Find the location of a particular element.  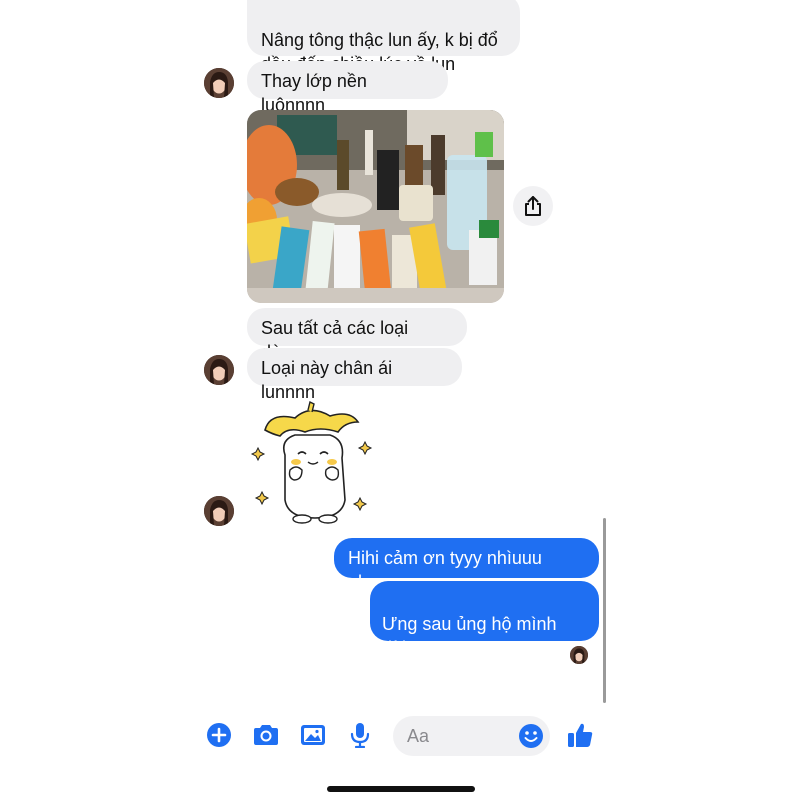

microphone-icon is located at coordinates (360, 735).